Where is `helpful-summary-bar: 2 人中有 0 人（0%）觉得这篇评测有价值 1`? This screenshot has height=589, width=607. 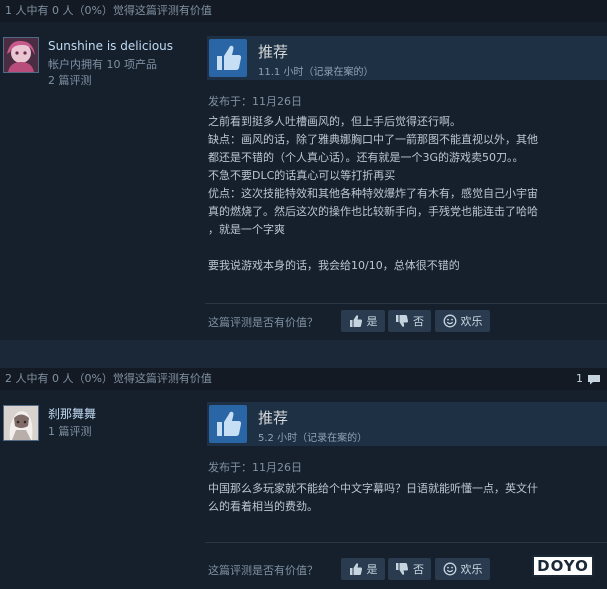 helpful-summary-bar: 2 人中有 0 人（0%）觉得这篇评测有价值 1 is located at coordinates (303, 379).